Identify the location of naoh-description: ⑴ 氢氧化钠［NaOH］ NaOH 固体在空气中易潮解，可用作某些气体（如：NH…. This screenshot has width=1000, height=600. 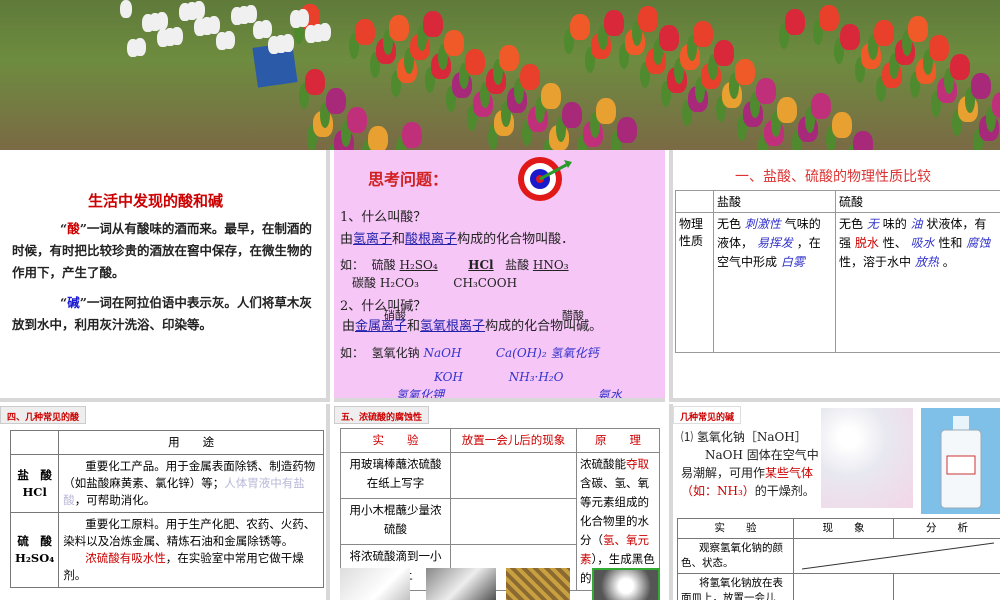
(750, 464).